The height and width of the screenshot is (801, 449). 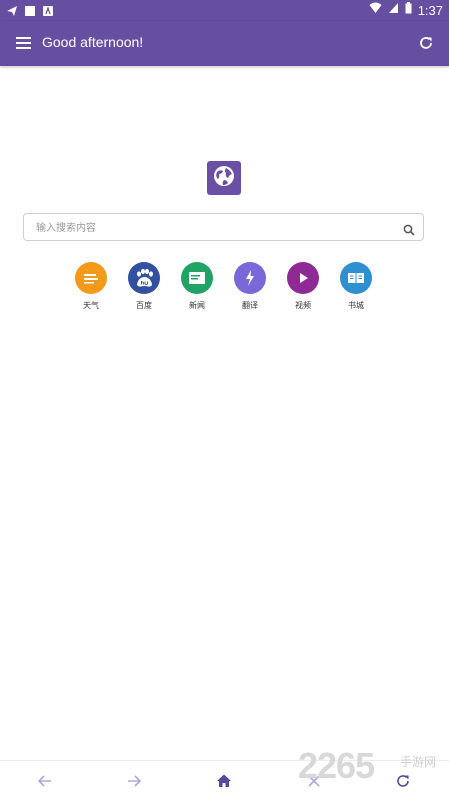 What do you see at coordinates (12, 11) in the screenshot?
I see `telegram-icon` at bounding box center [12, 11].